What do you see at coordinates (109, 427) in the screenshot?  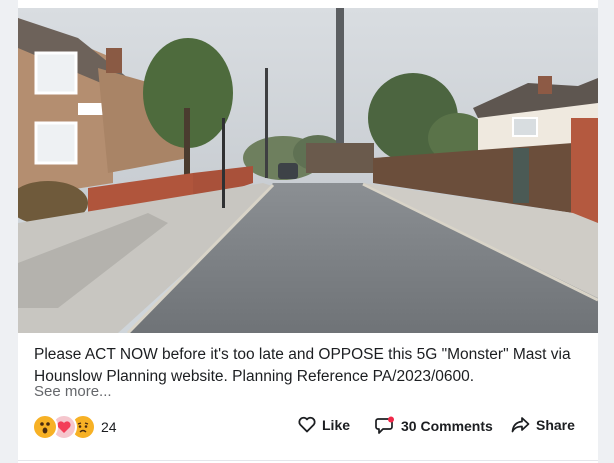 I see `reaction-count: 24` at bounding box center [109, 427].